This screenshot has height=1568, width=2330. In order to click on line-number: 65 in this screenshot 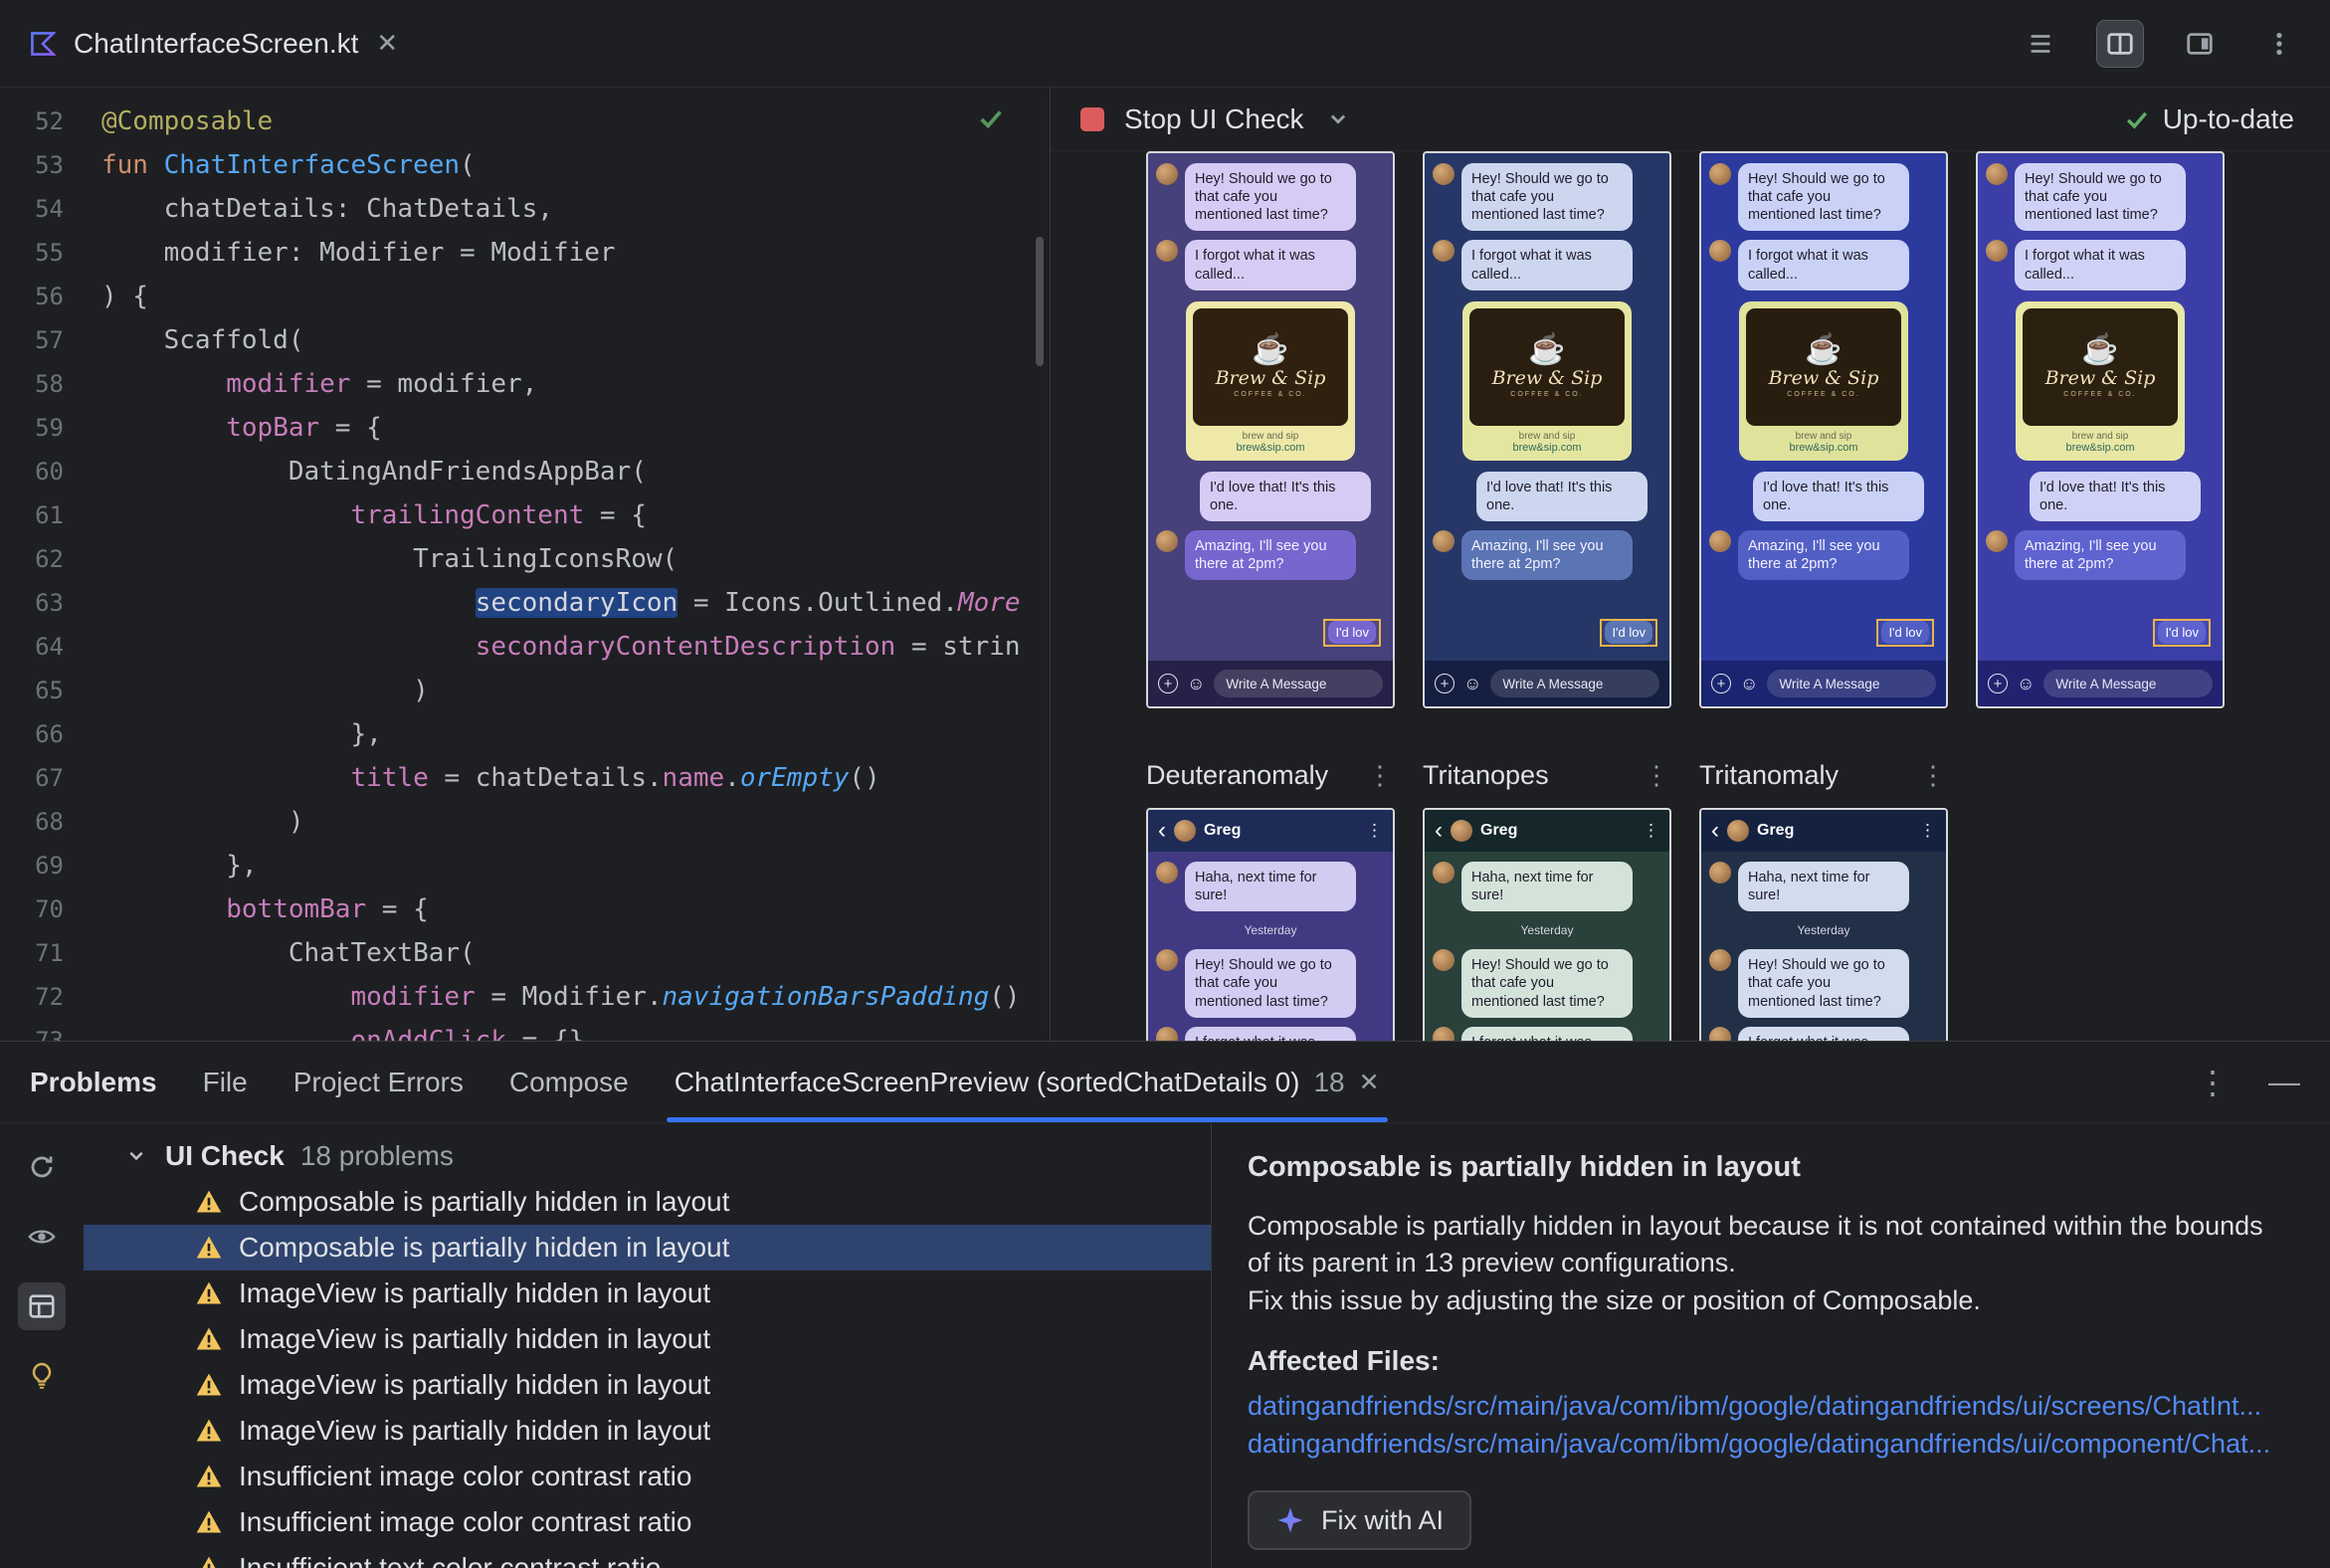, I will do `click(32, 690)`.